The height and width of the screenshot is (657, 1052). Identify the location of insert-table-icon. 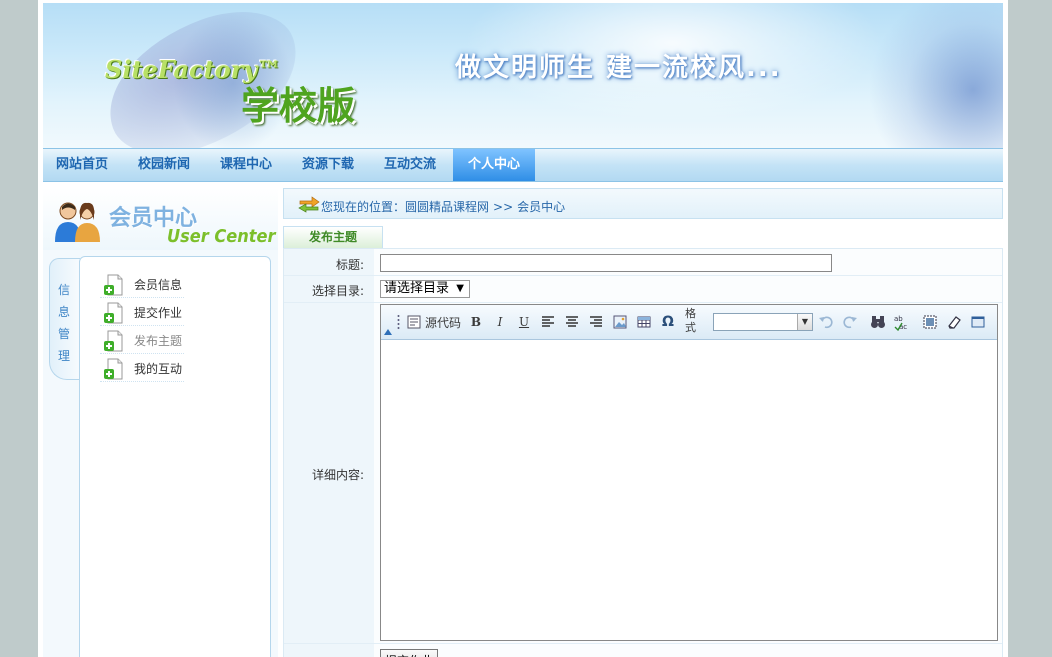
(644, 322).